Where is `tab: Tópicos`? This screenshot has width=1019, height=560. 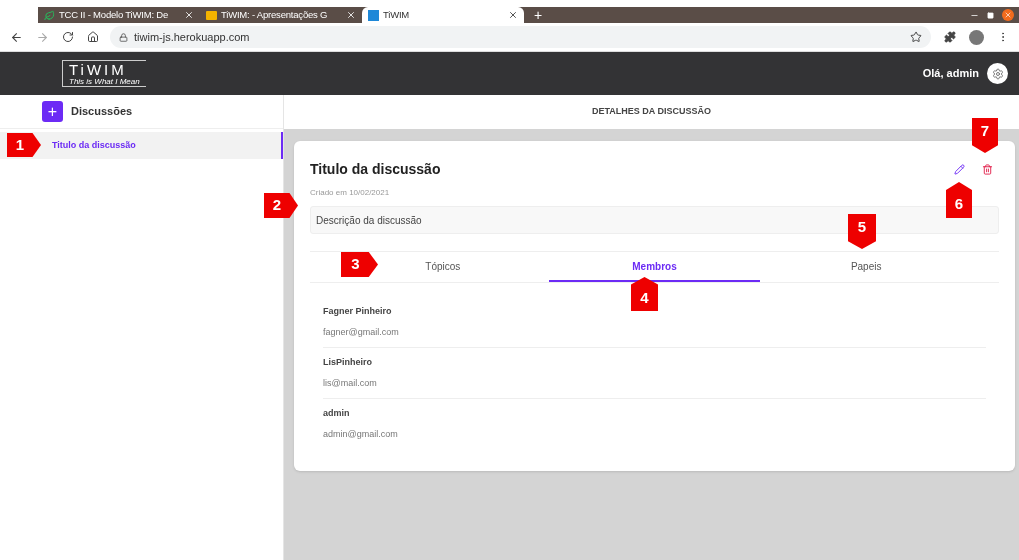
tab: Tópicos is located at coordinates (443, 266).